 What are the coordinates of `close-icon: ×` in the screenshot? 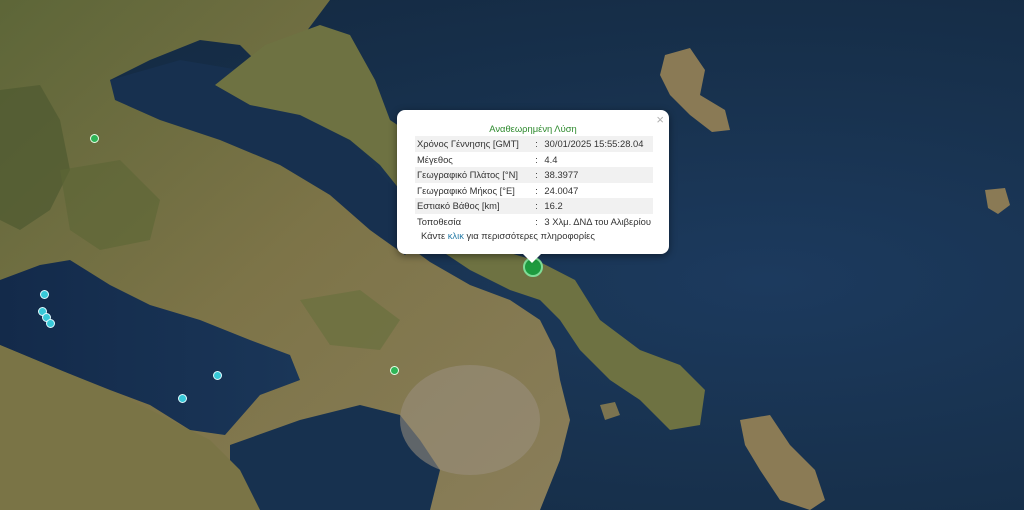 It's located at (660, 119).